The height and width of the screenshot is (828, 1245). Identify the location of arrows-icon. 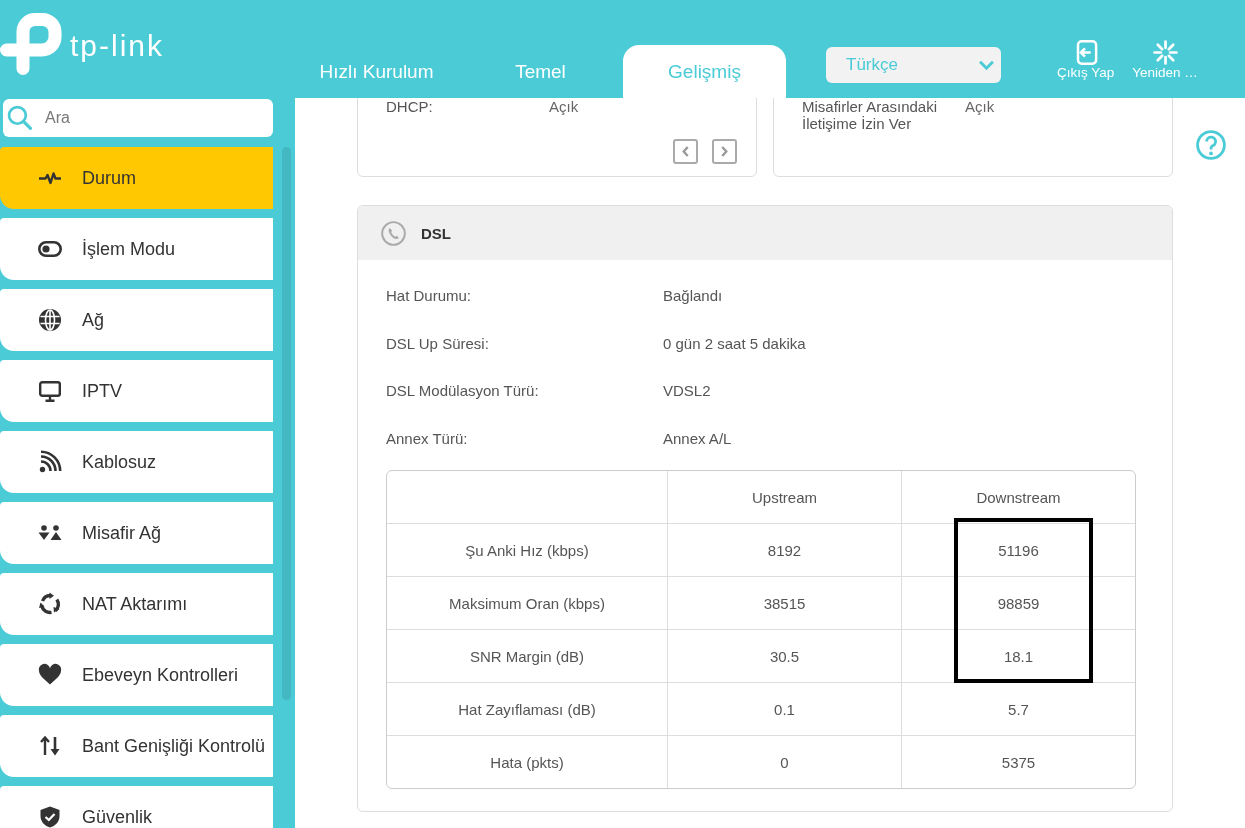
(50, 746).